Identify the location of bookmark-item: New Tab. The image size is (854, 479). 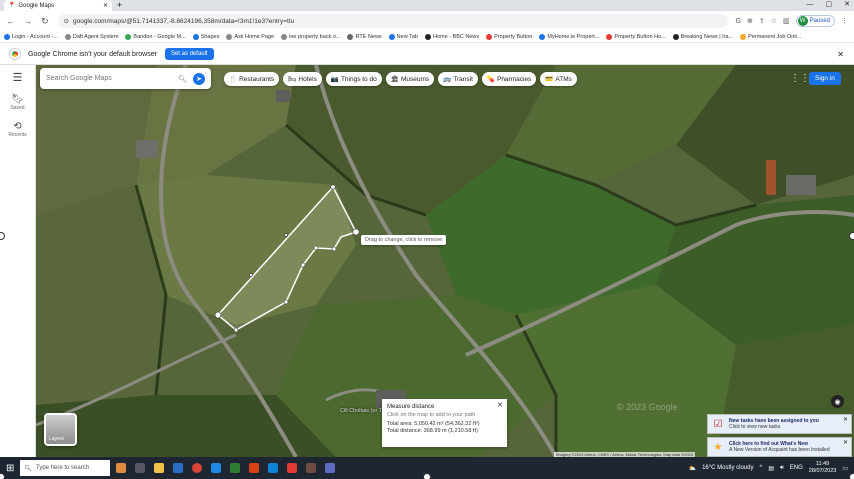
(403, 36).